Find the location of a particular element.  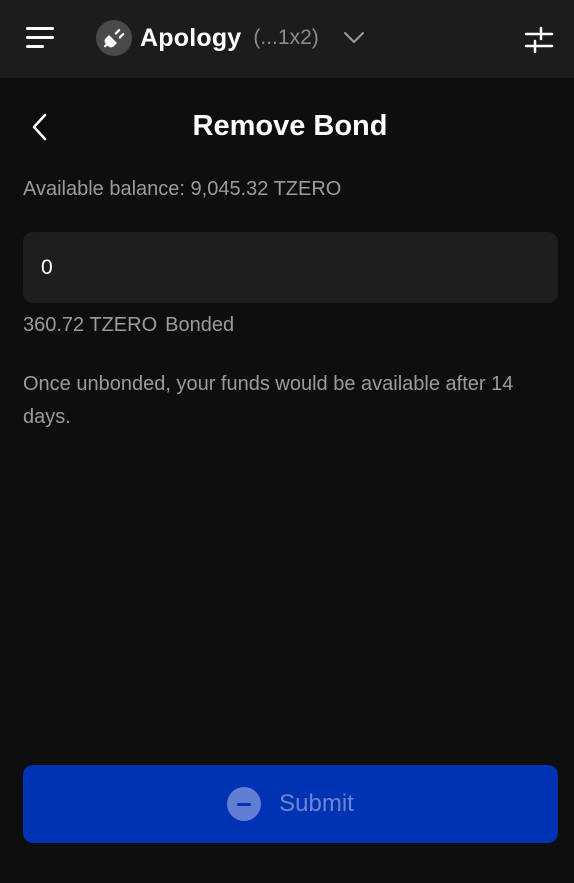

bonded-amount-text: 360.72 TZERO Bonded is located at coordinates (128, 325).